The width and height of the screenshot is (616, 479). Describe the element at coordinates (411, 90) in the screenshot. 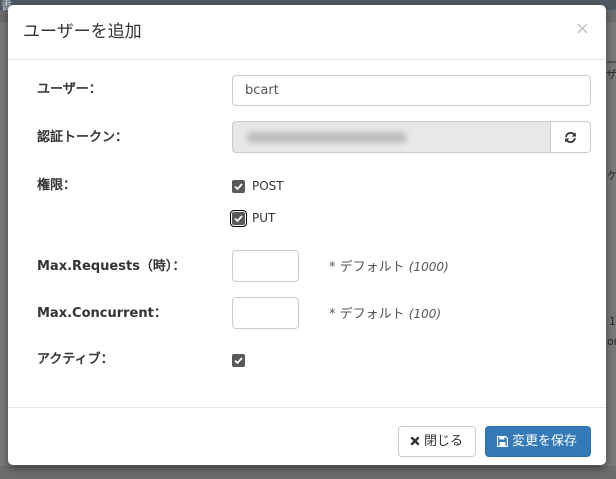

I see `user-input` at that location.